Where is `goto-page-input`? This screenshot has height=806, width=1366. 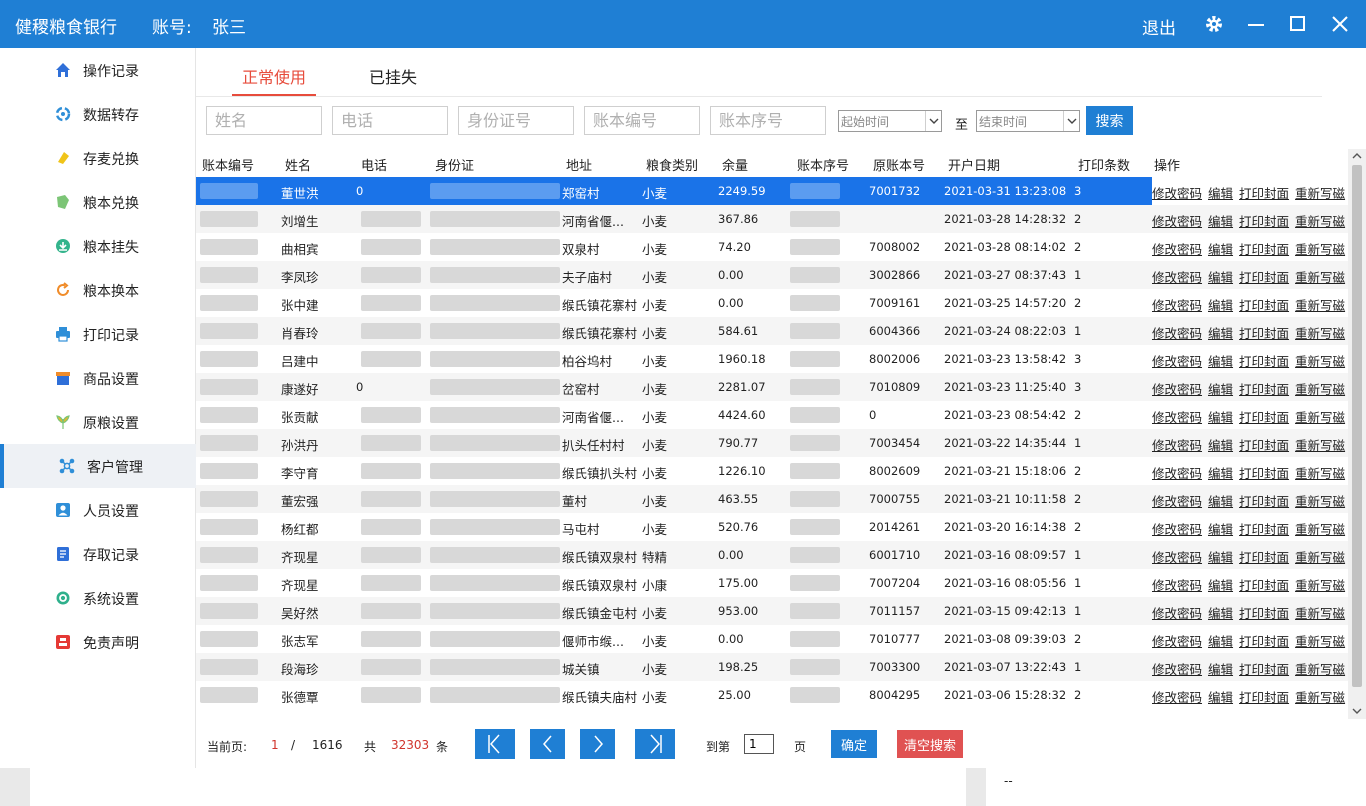
goto-page-input is located at coordinates (759, 744).